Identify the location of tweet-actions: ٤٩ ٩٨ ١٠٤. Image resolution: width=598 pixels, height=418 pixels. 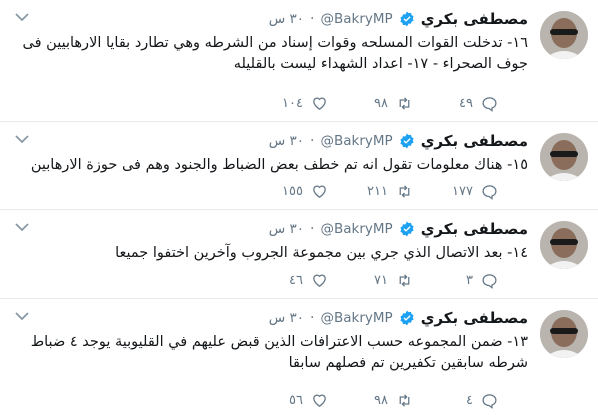
(328, 103).